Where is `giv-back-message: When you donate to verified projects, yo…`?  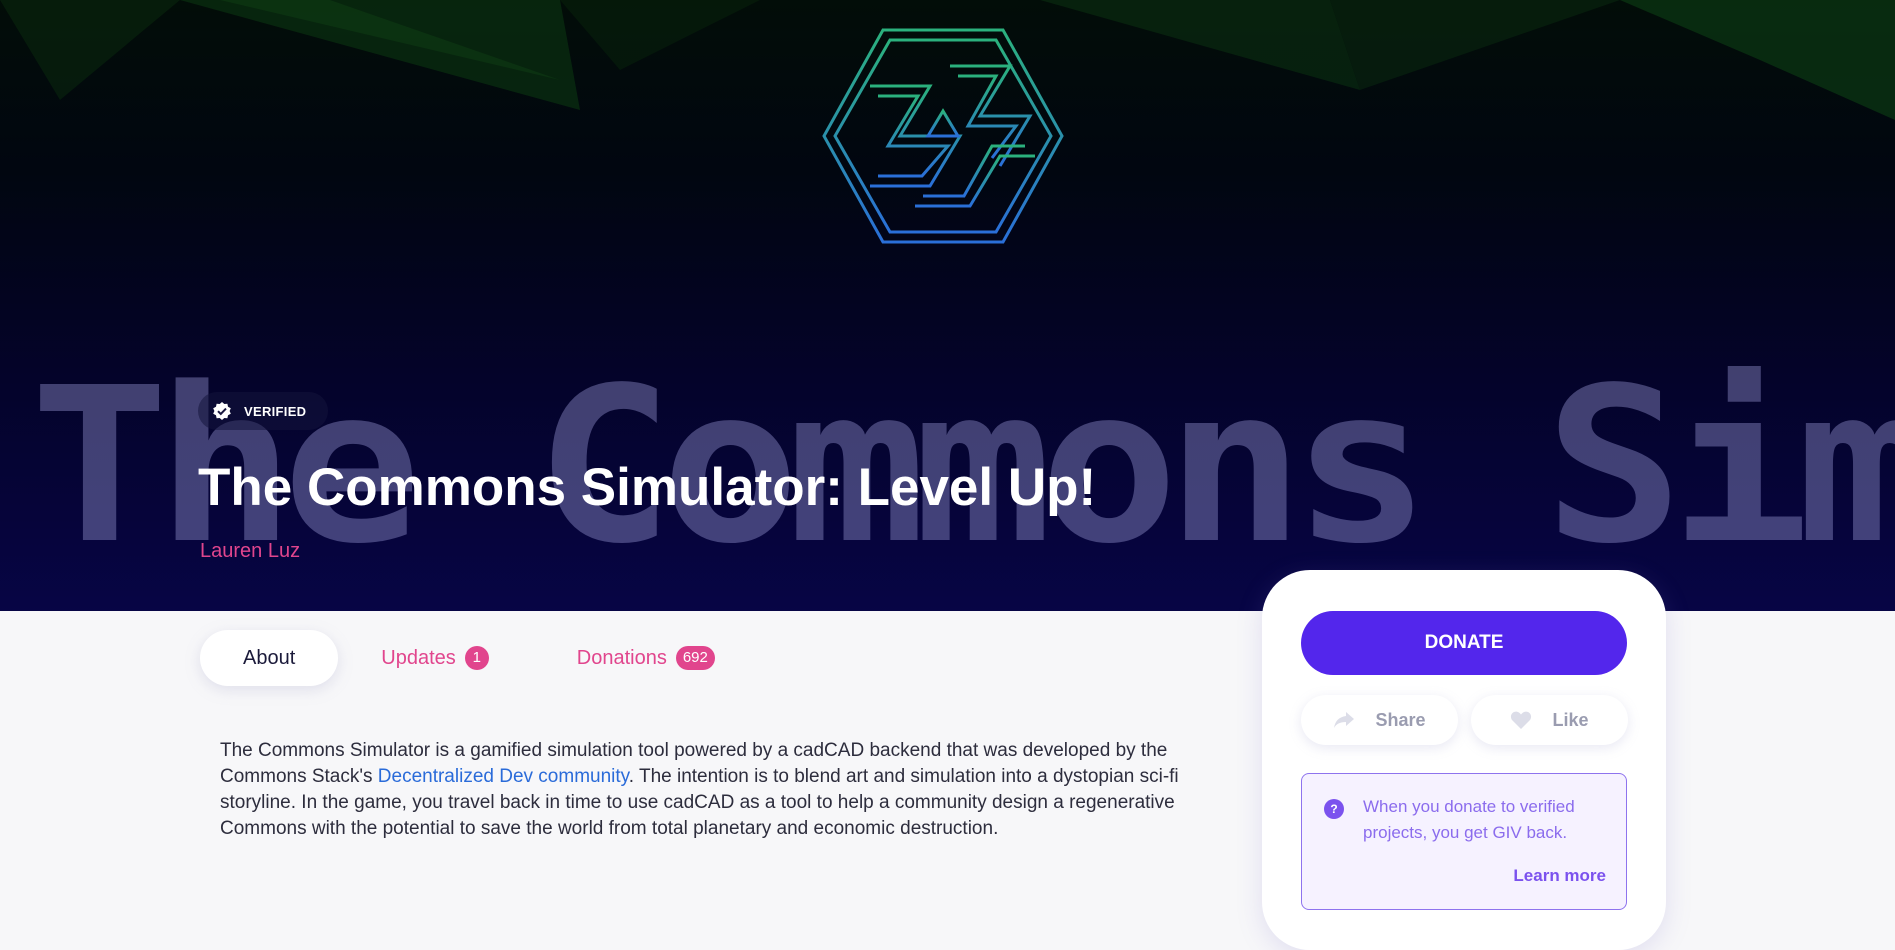
giv-back-message: When you donate to verified projects, yo… is located at coordinates (1469, 819).